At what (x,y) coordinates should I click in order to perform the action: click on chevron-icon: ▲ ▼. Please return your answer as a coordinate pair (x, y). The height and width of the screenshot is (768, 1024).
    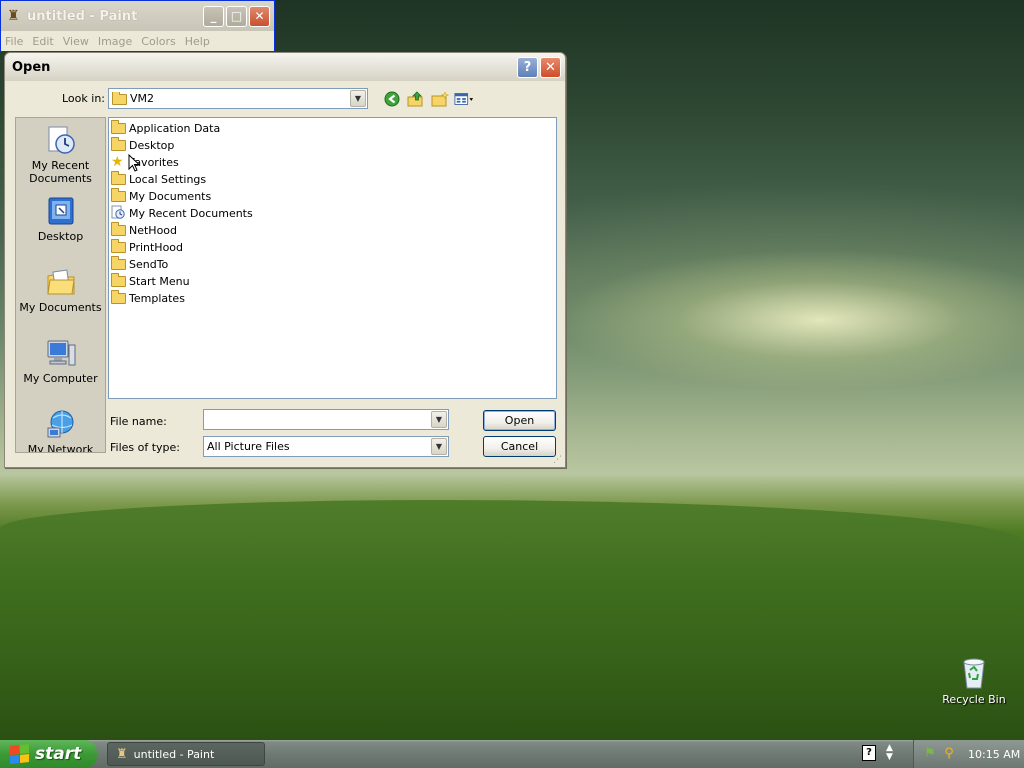
    Looking at the image, I should click on (889, 753).